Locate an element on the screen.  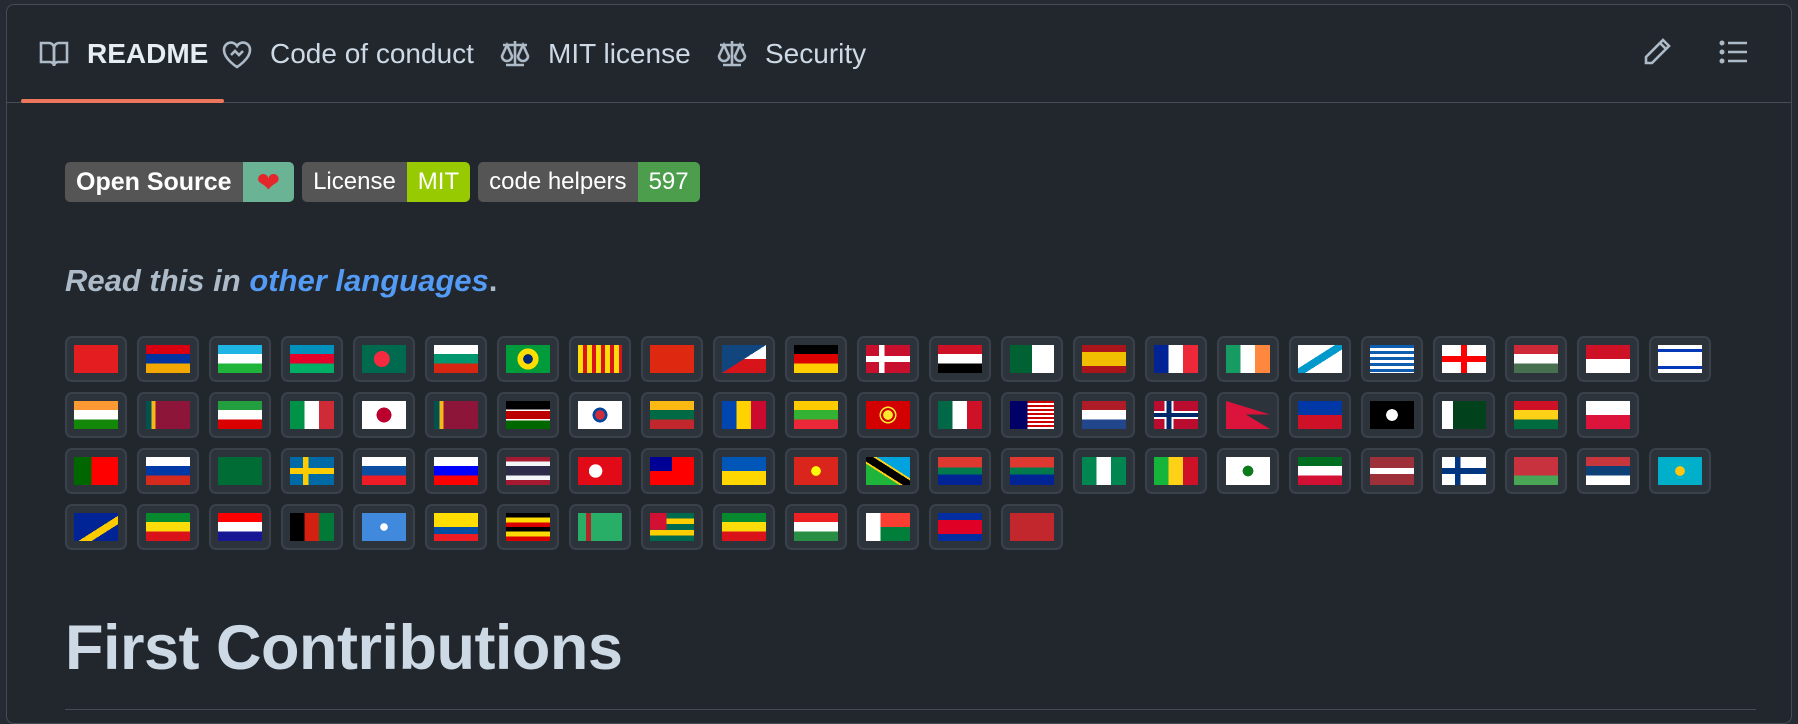
tab-code-of-conduct: Code of conduct is located at coordinates (347, 53).